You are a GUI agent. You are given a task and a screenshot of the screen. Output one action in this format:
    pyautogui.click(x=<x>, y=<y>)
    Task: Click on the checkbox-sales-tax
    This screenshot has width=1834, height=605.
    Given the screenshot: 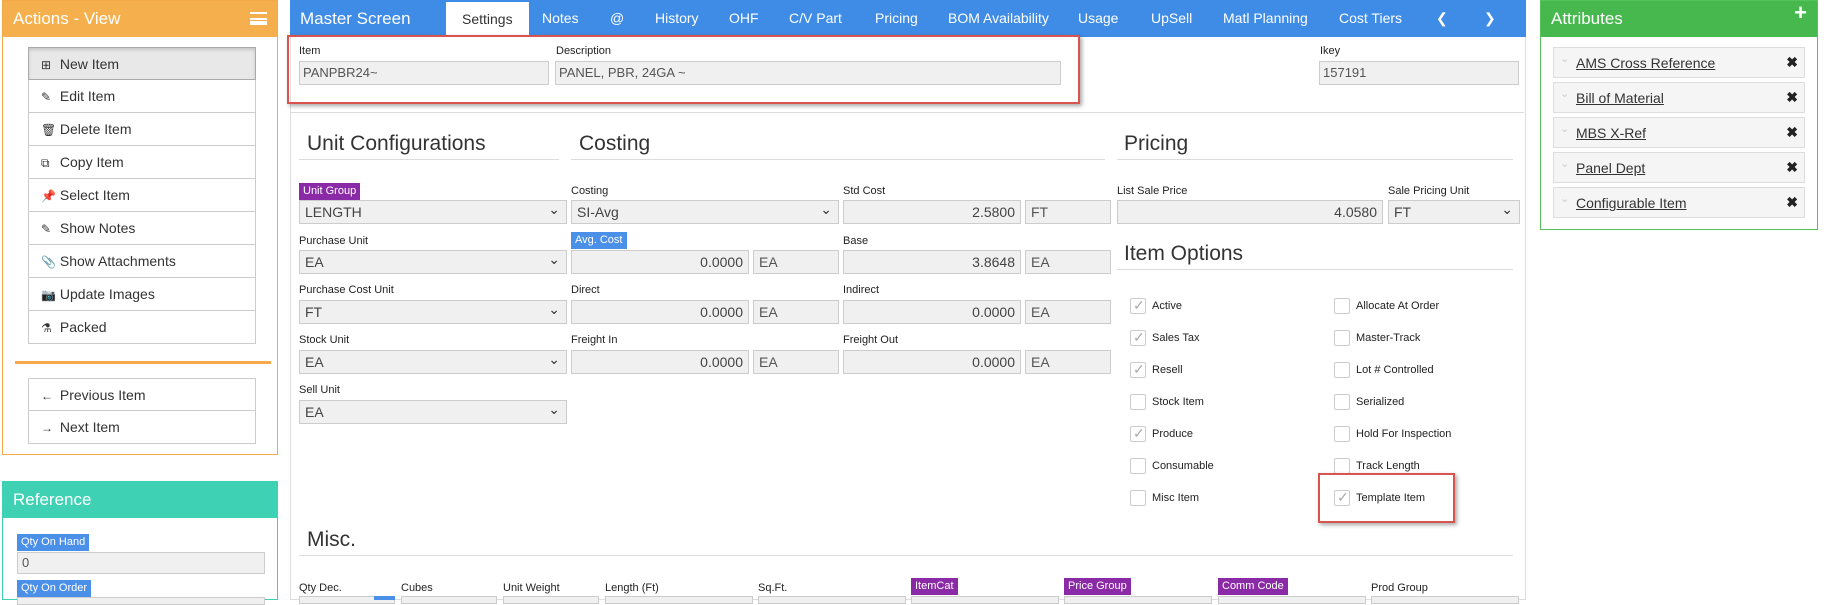 What is the action you would take?
    pyautogui.click(x=1138, y=337)
    